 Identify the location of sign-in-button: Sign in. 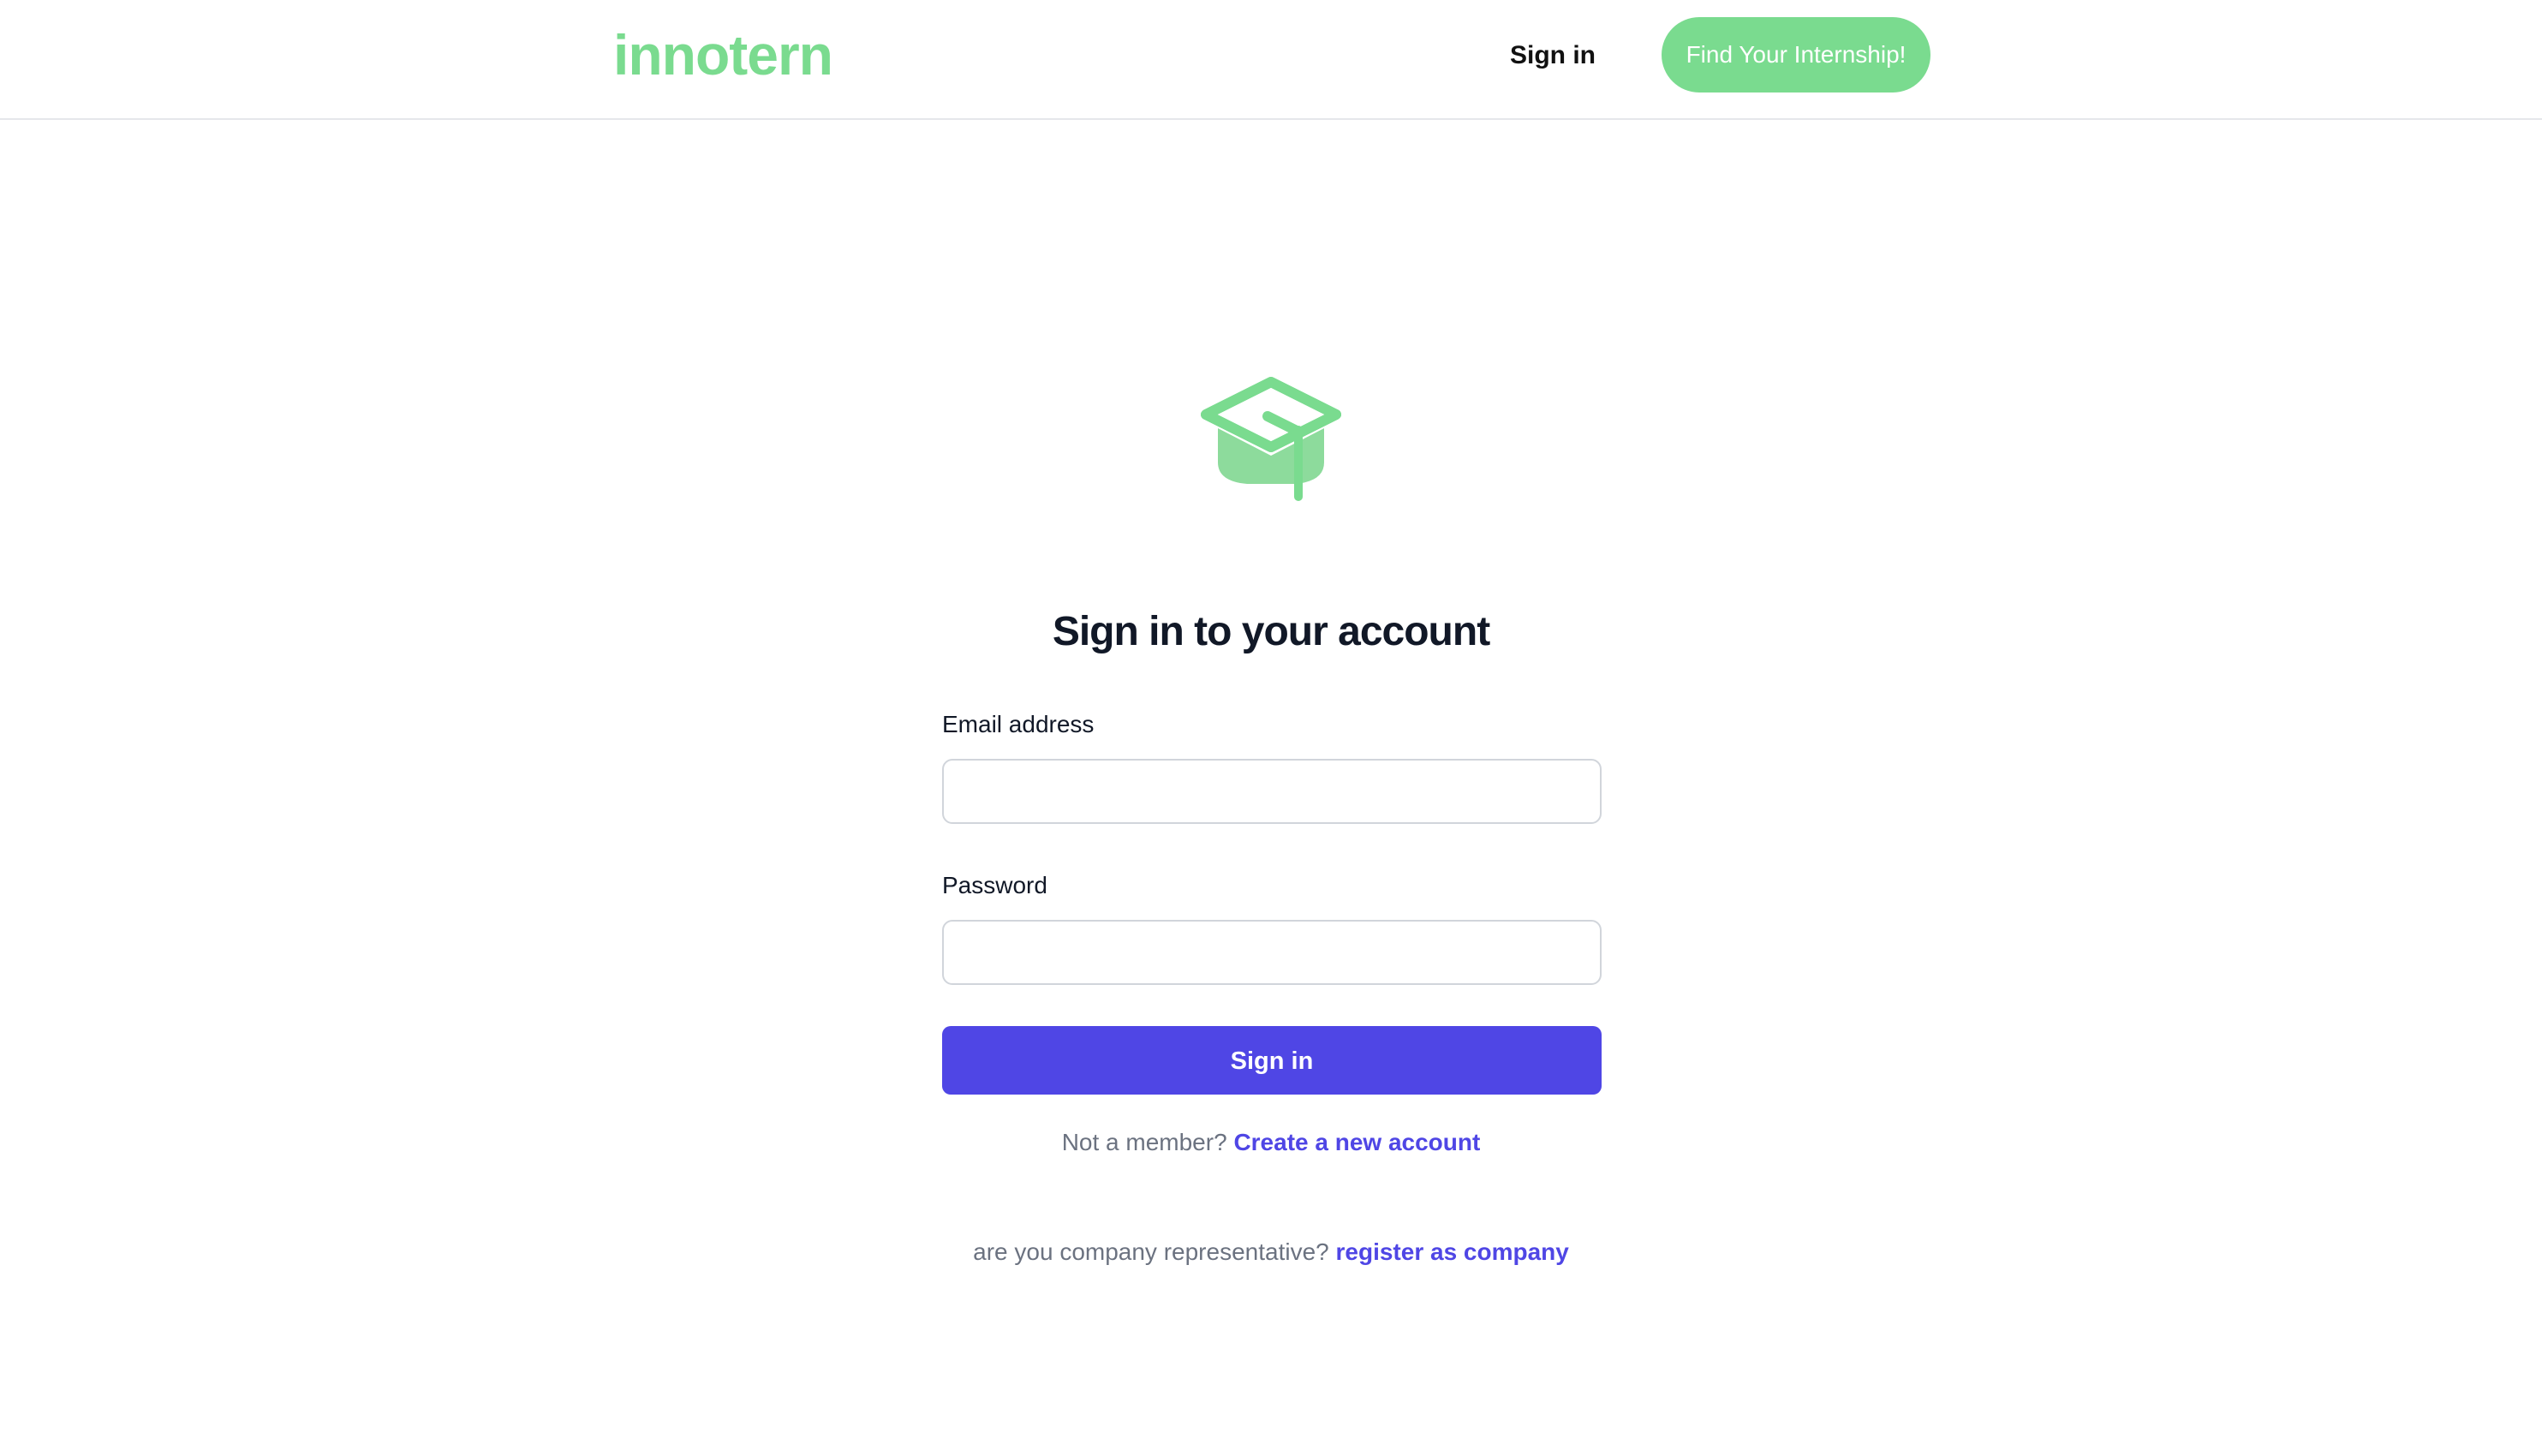
(1272, 1060).